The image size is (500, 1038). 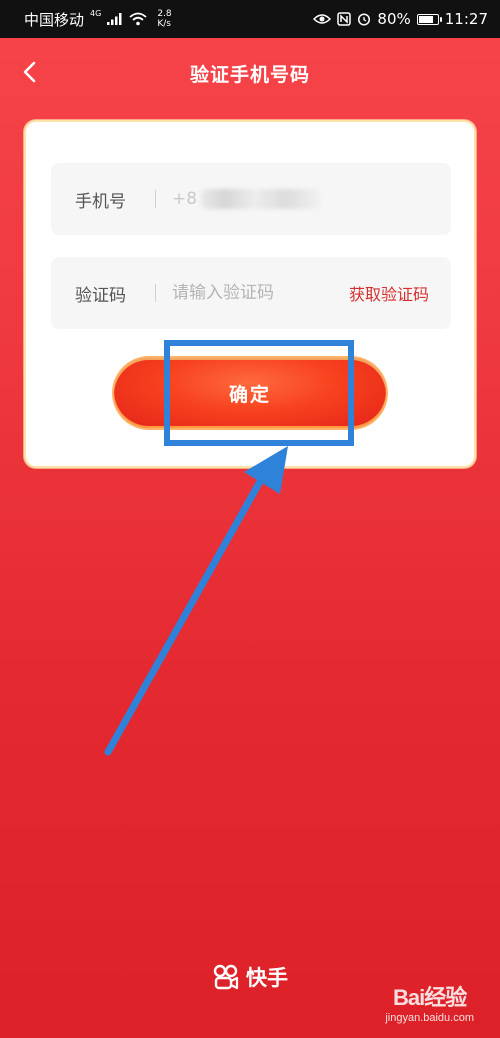 What do you see at coordinates (364, 19) in the screenshot?
I see `alarm-icon` at bounding box center [364, 19].